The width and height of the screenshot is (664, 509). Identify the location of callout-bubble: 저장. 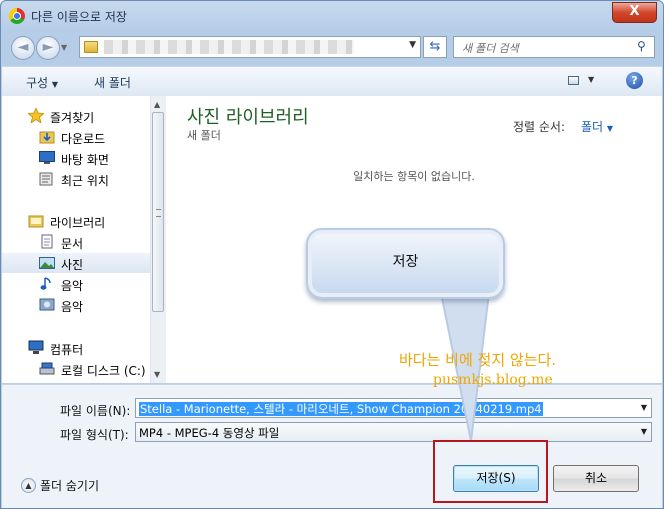
(405, 263).